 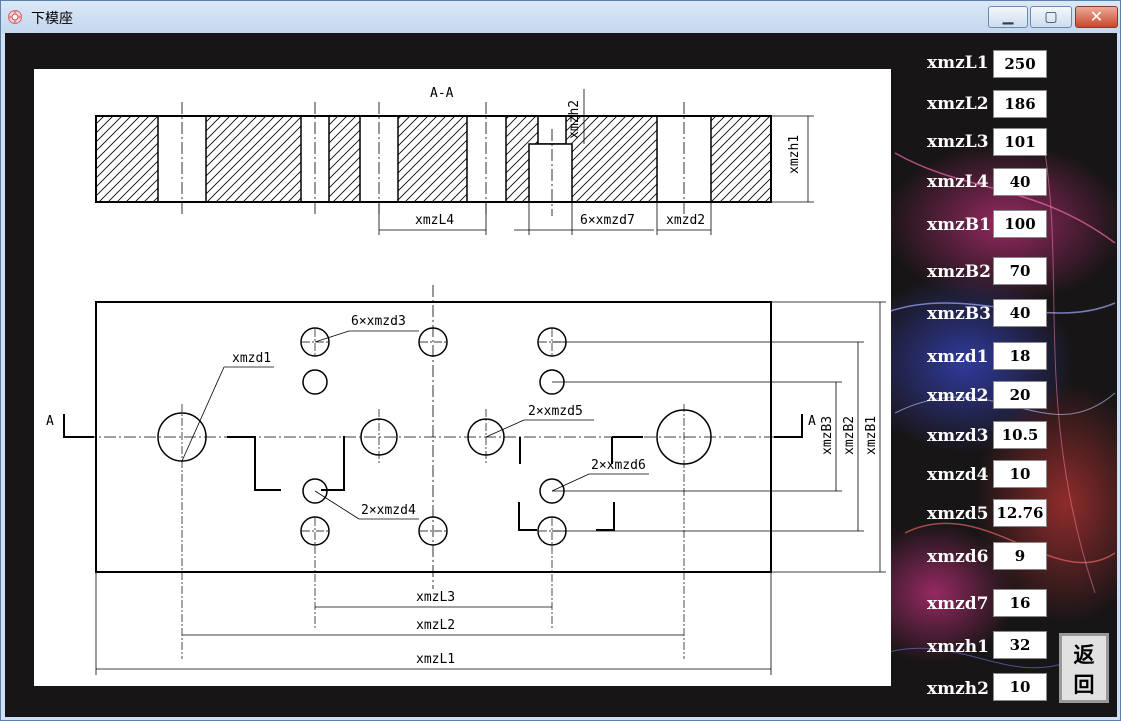 I want to click on close-icon: ✕, so click(x=1096, y=16).